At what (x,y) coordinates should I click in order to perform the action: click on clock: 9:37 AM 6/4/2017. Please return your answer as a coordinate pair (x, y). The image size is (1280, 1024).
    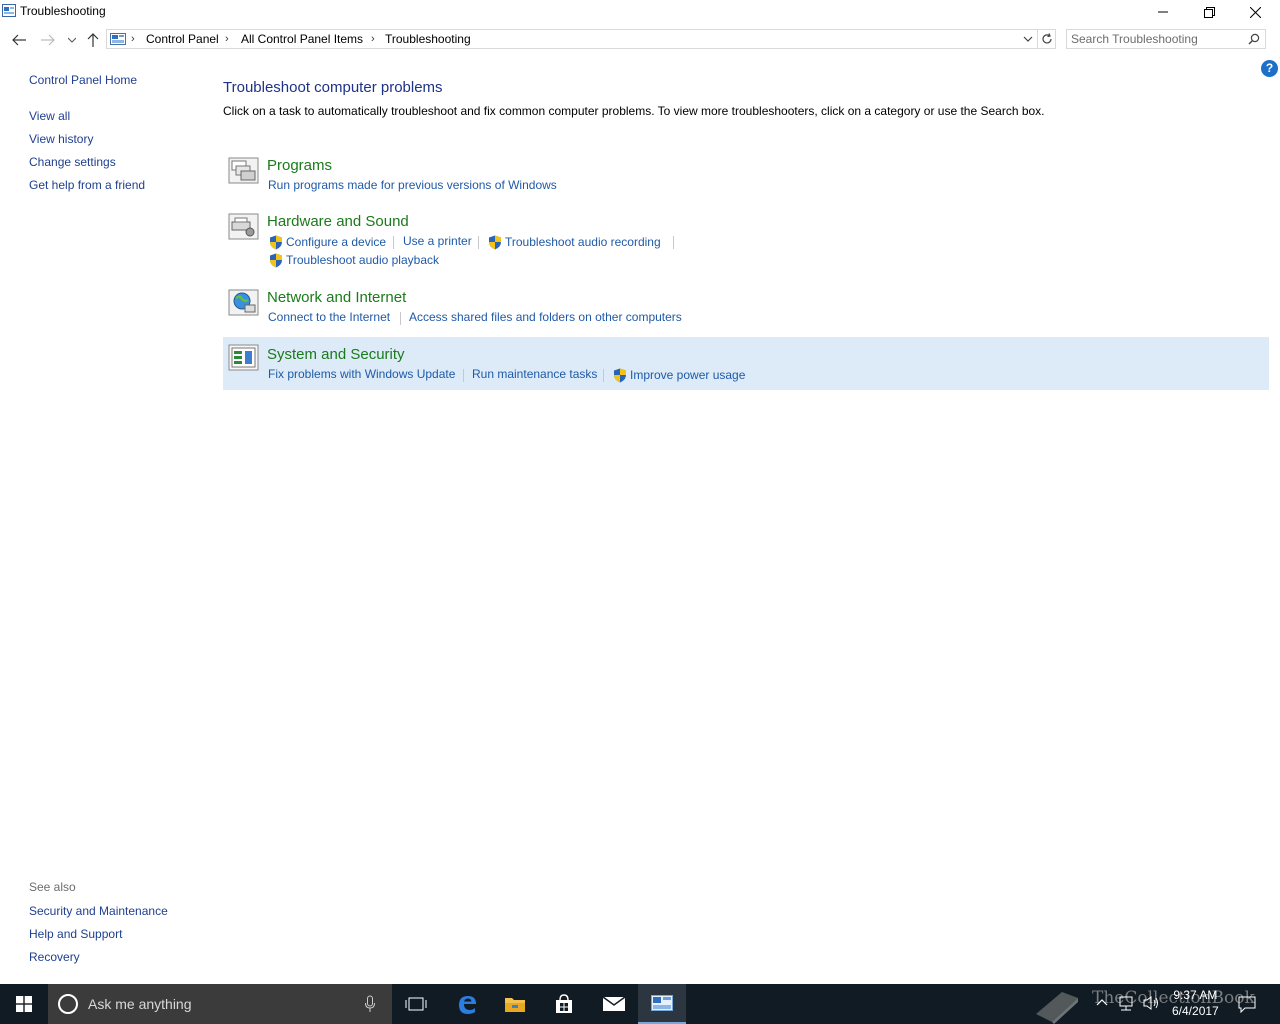
    Looking at the image, I should click on (1195, 1003).